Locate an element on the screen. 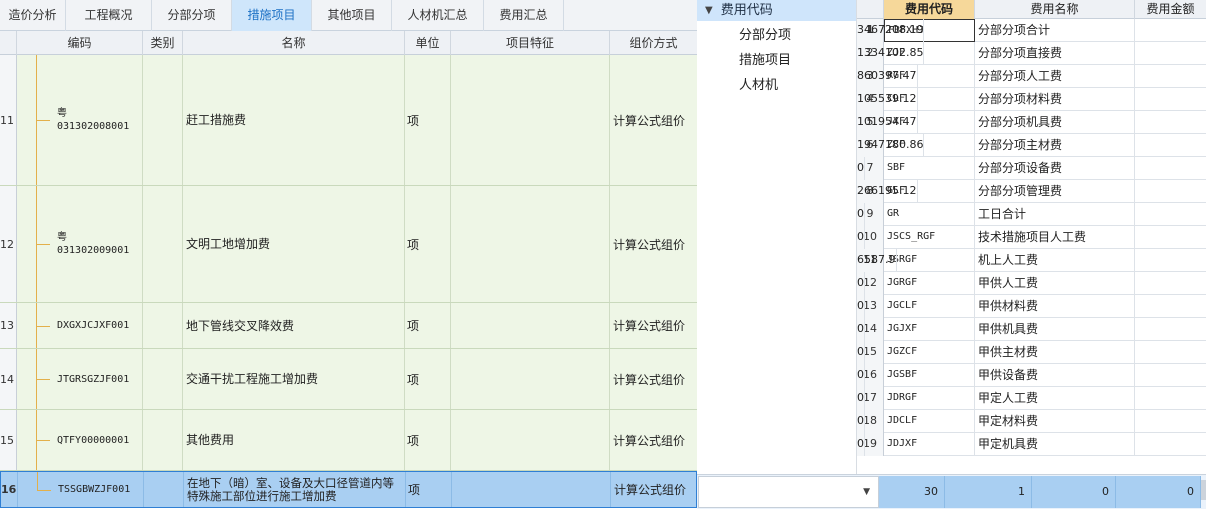  edit-value-4: 0 is located at coordinates (1158, 492).